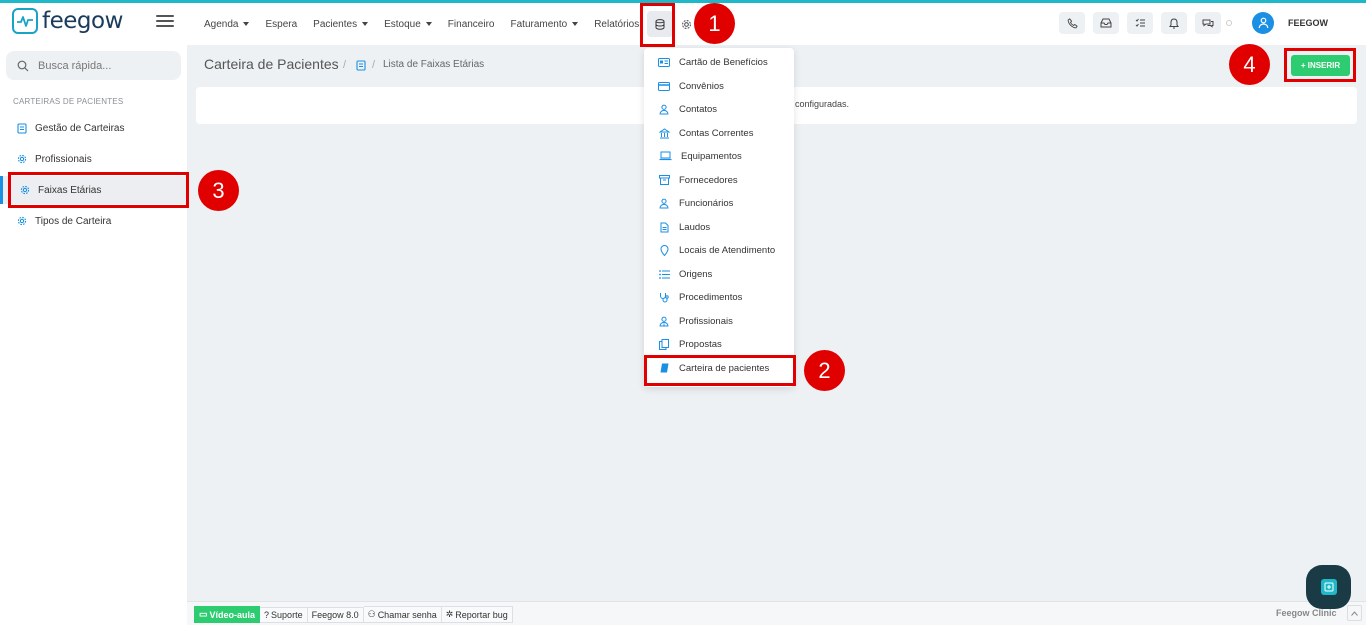 This screenshot has width=1366, height=625. I want to click on menu-item-fornecedores: Fornecedores, so click(719, 180).